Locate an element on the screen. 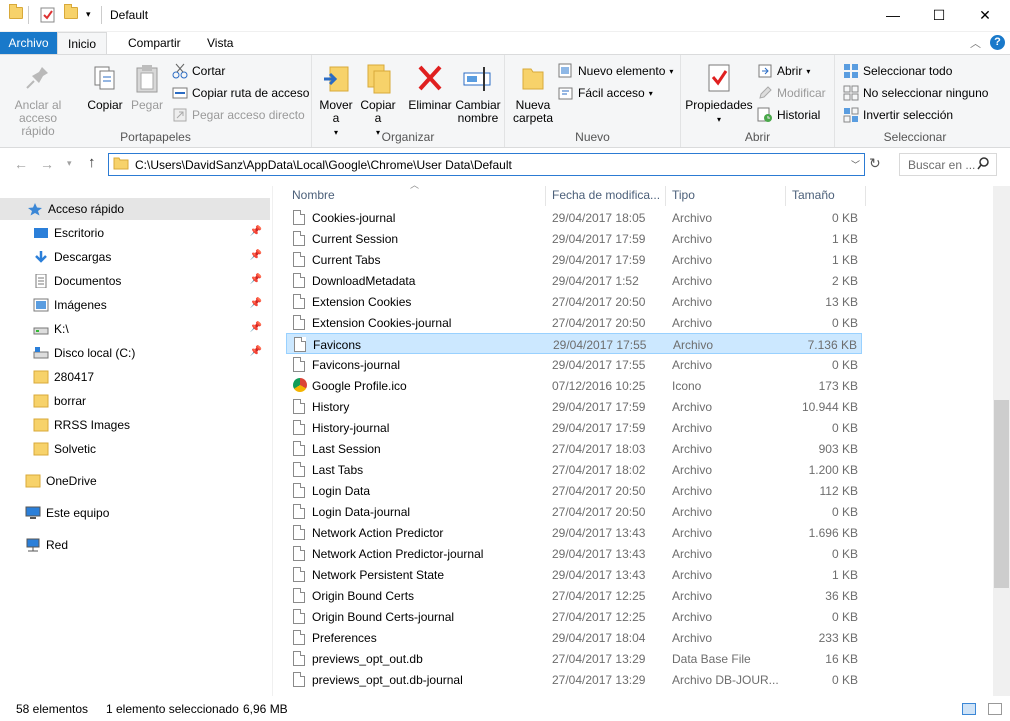  maximize-button: ☐ is located at coordinates (939, 15).